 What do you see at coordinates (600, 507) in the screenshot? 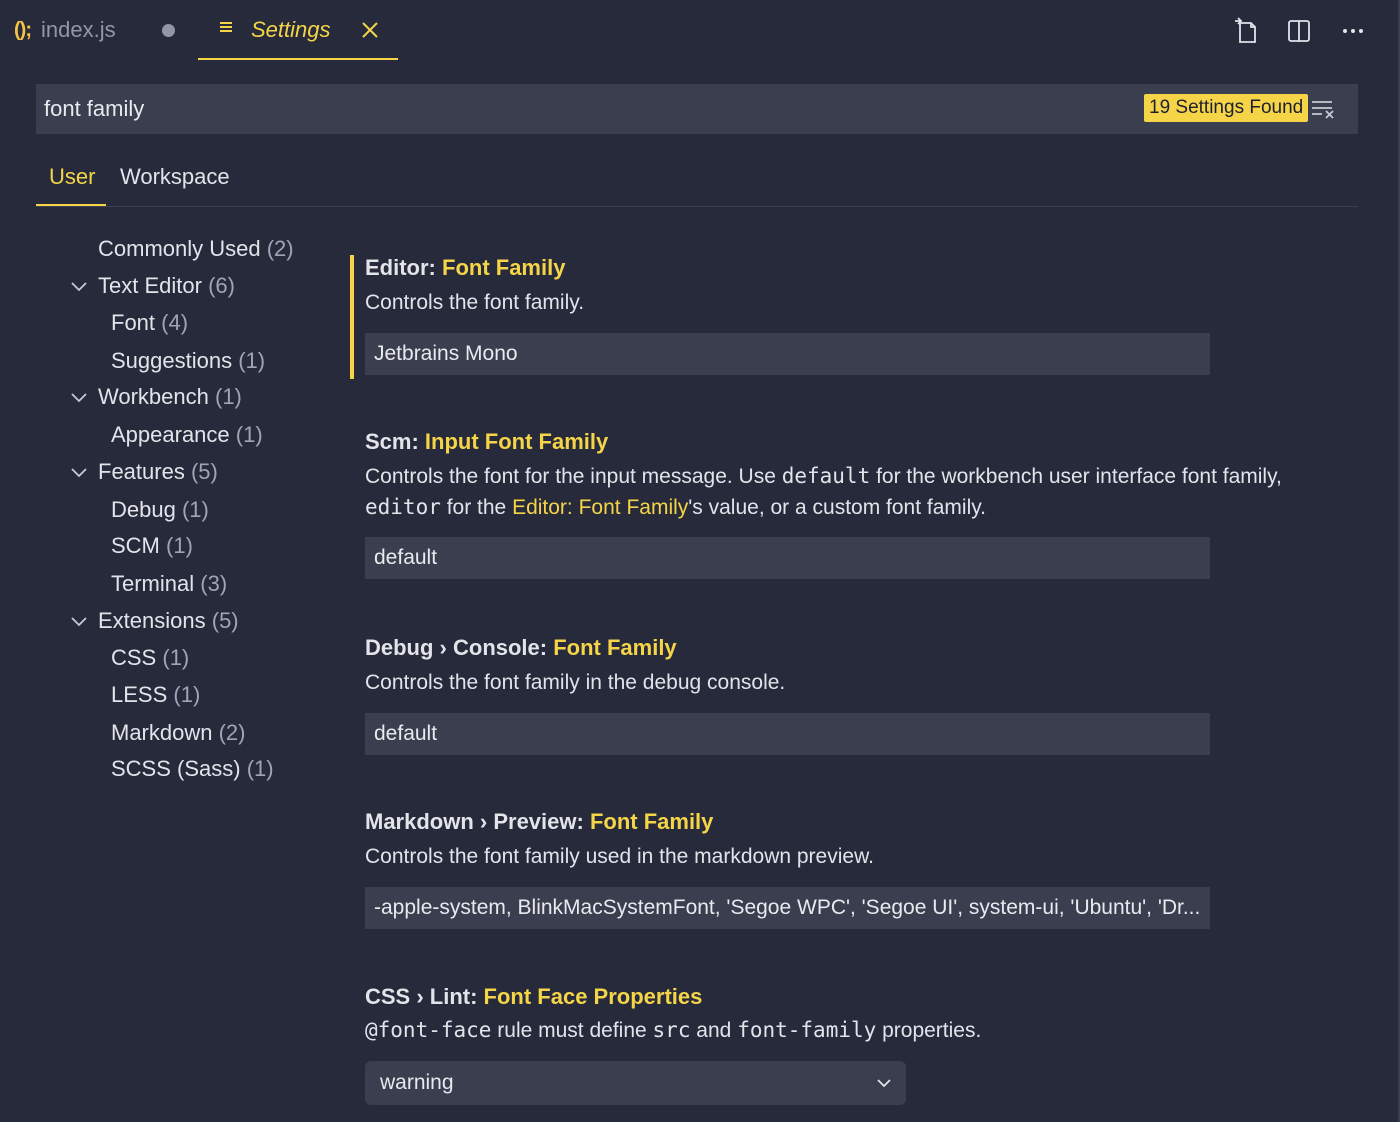
I see `editor-font-family-link: Editor: Font Family` at bounding box center [600, 507].